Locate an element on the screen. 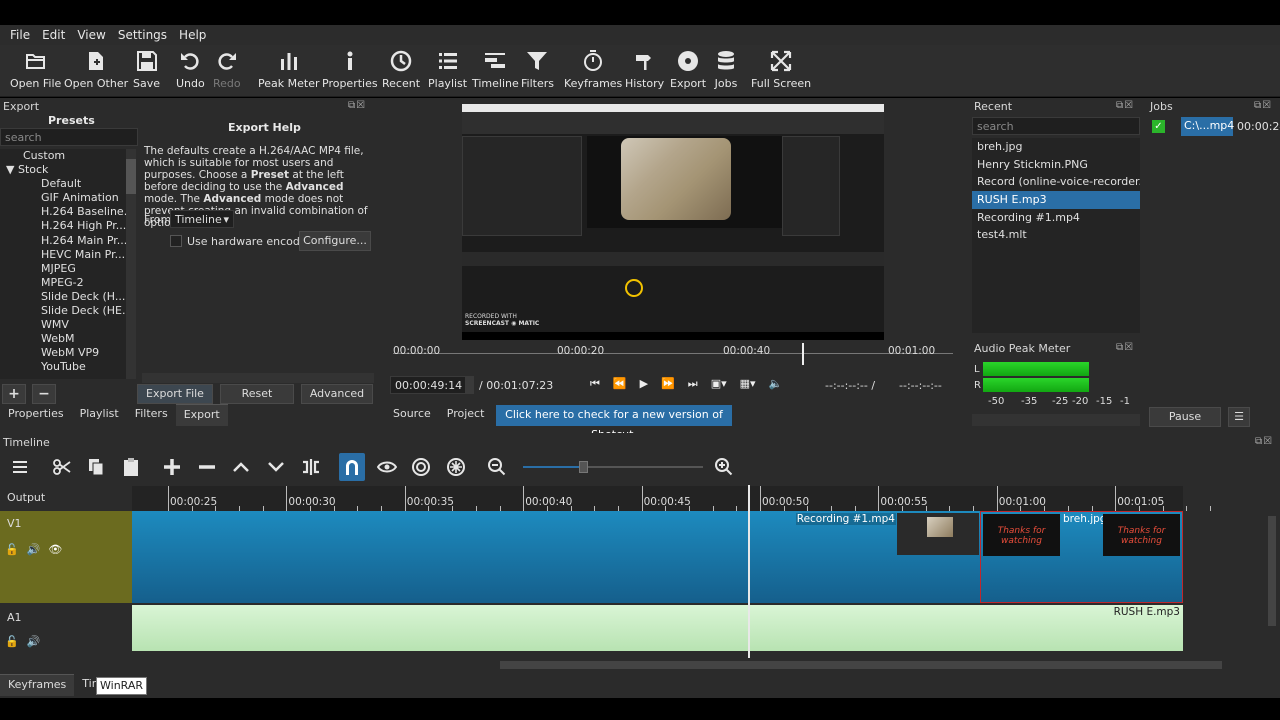 The width and height of the screenshot is (1280, 720). timeline-menu-button is located at coordinates (20, 467).